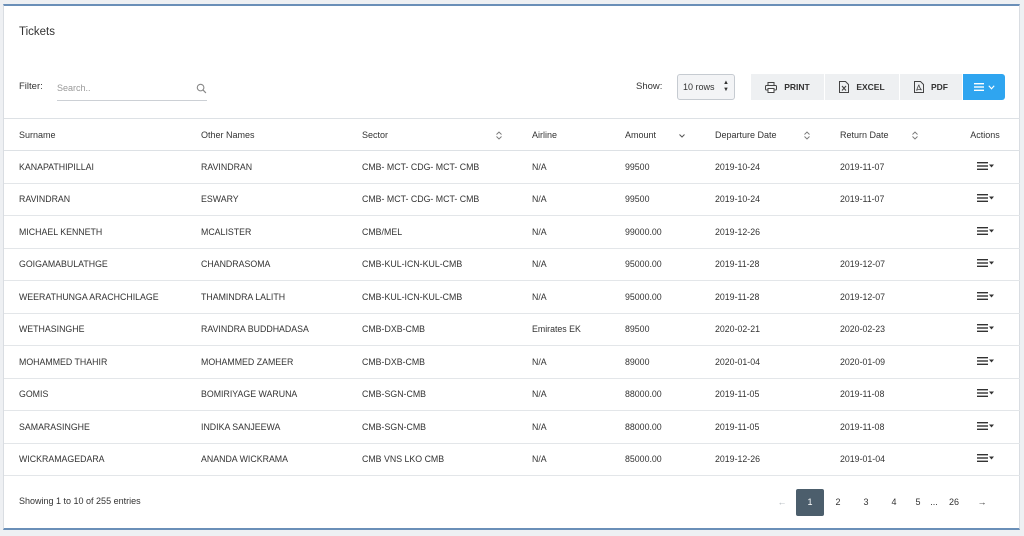  Describe the element at coordinates (447, 134) in the screenshot. I see `col-sector: Sector` at that location.